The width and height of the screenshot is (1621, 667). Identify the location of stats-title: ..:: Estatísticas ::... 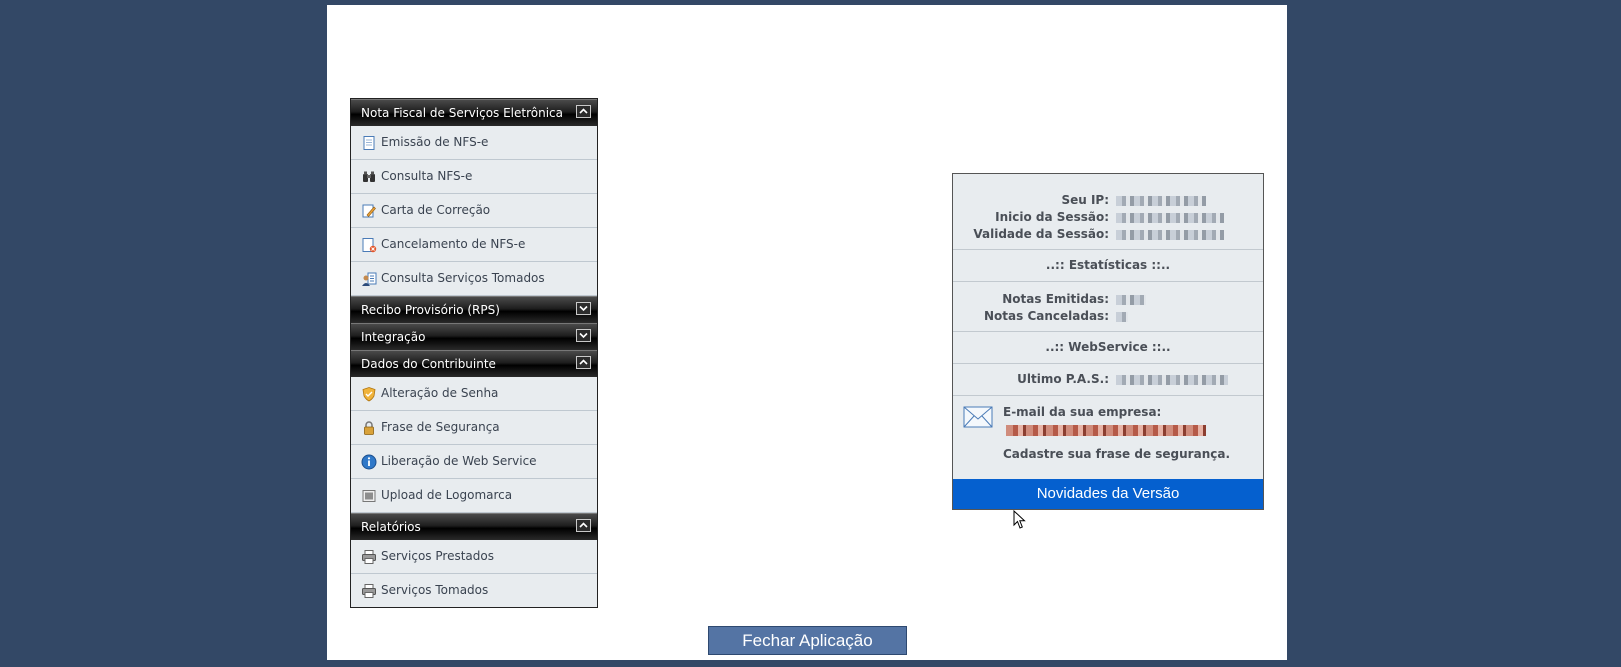
(1108, 266).